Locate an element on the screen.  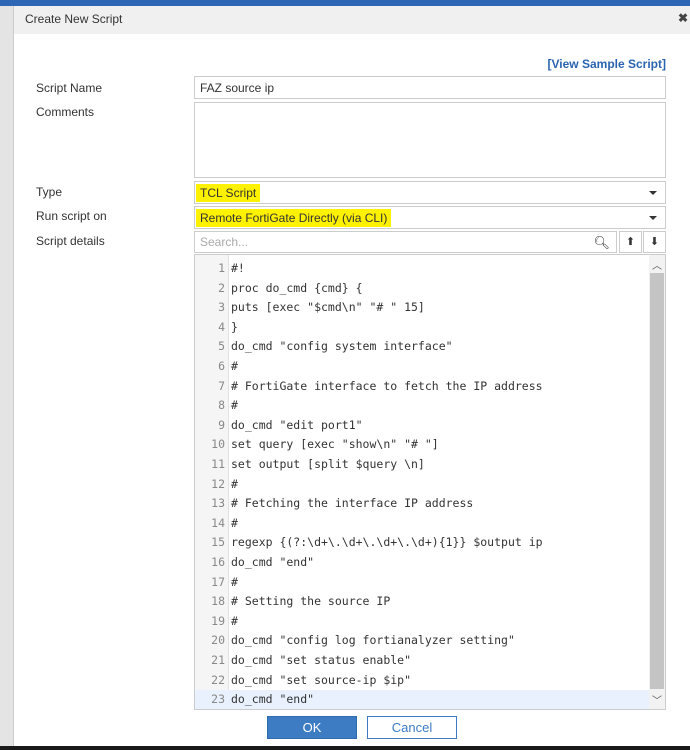
code-line: 12 # is located at coordinates (422, 485).